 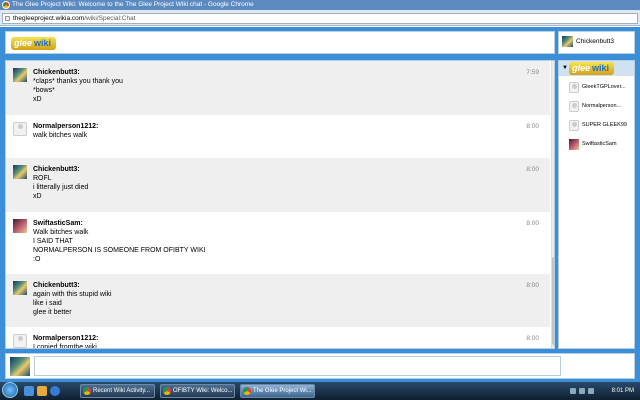 I want to click on message-input-bar, so click(x=320, y=366).